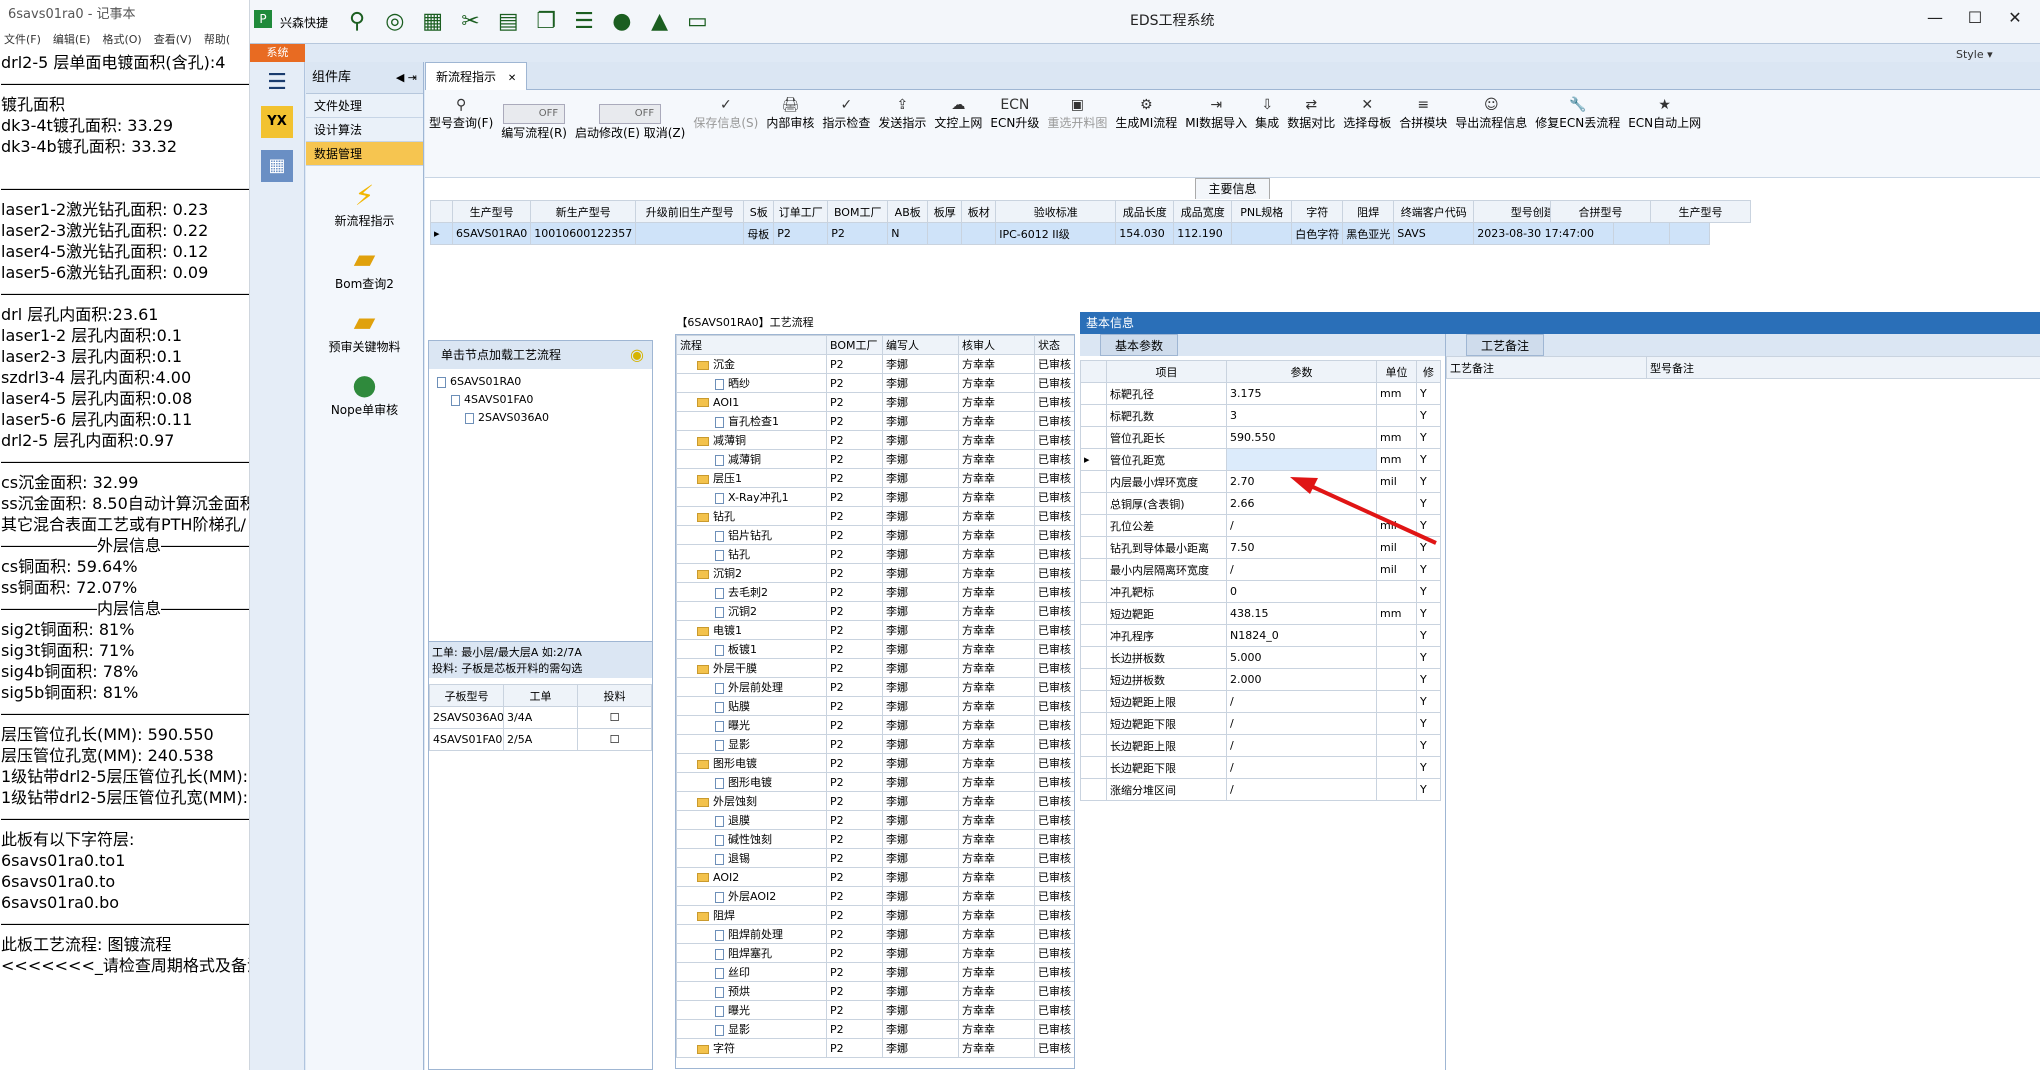 The image size is (2040, 1070). I want to click on user-icon: ●, so click(622, 22).